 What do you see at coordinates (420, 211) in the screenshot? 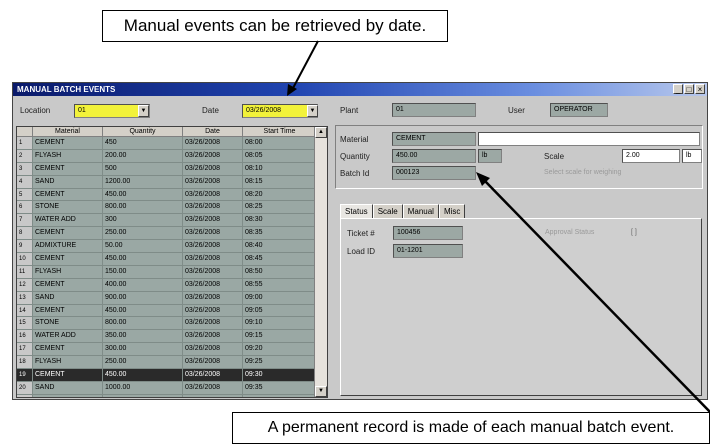
I see `tab-manual: Manual` at bounding box center [420, 211].